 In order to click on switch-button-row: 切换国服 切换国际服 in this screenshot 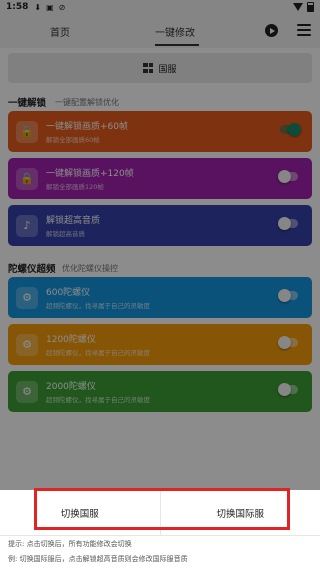, I will do `click(160, 513)`.